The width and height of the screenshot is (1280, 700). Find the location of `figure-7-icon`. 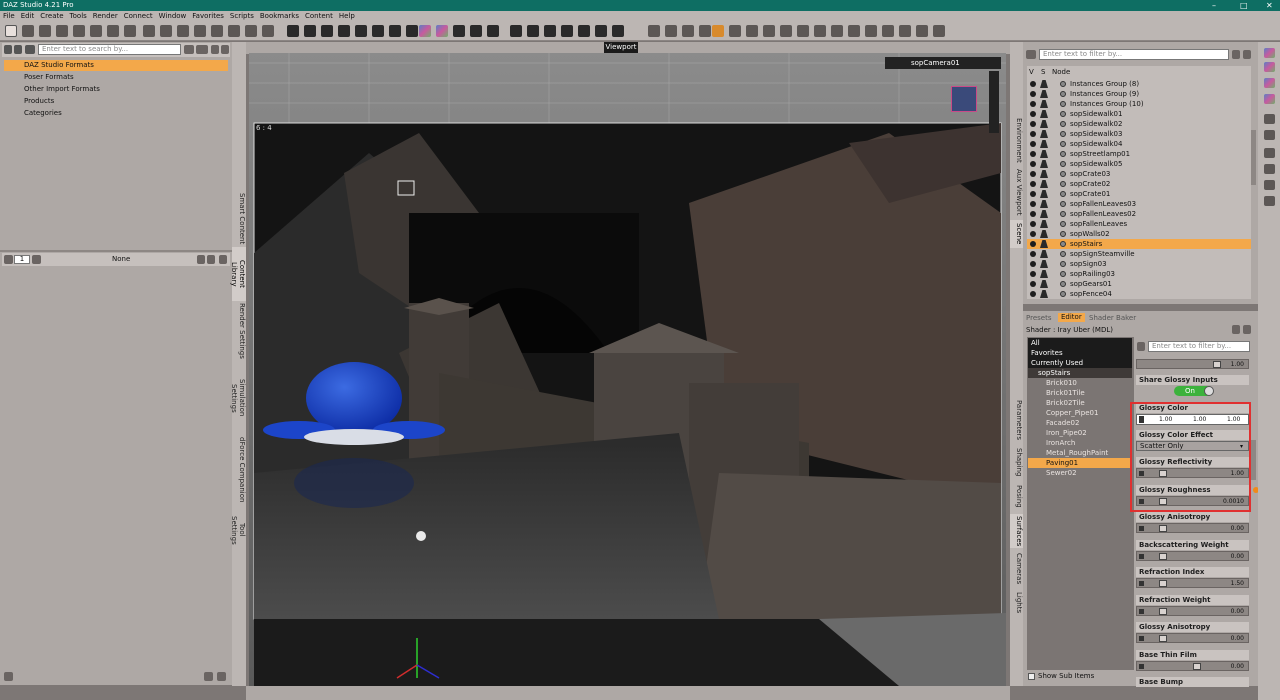

figure-7-icon is located at coordinates (395, 31).